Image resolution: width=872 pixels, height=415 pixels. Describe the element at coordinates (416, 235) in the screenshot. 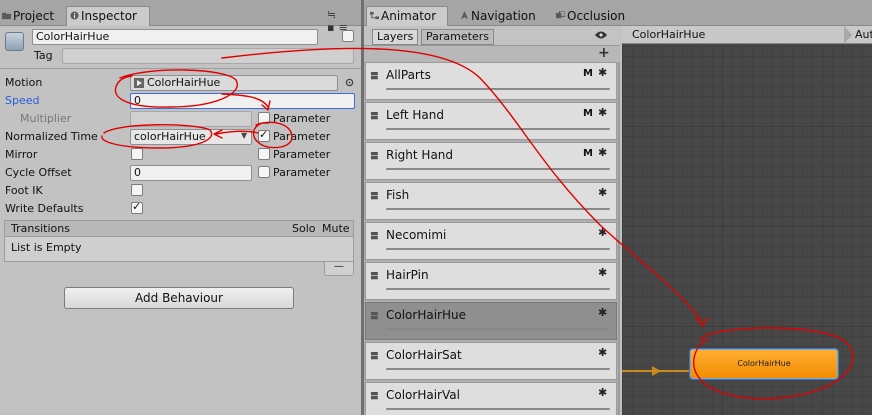

I see `layer-name: Necomimi` at that location.